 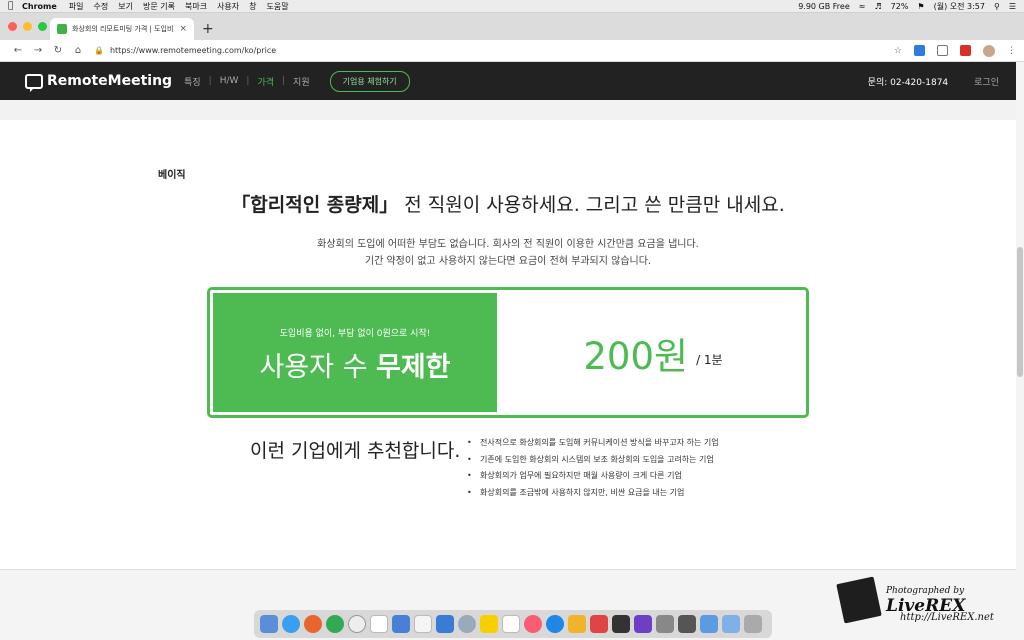 I want to click on close-window-button, so click(x=12, y=26).